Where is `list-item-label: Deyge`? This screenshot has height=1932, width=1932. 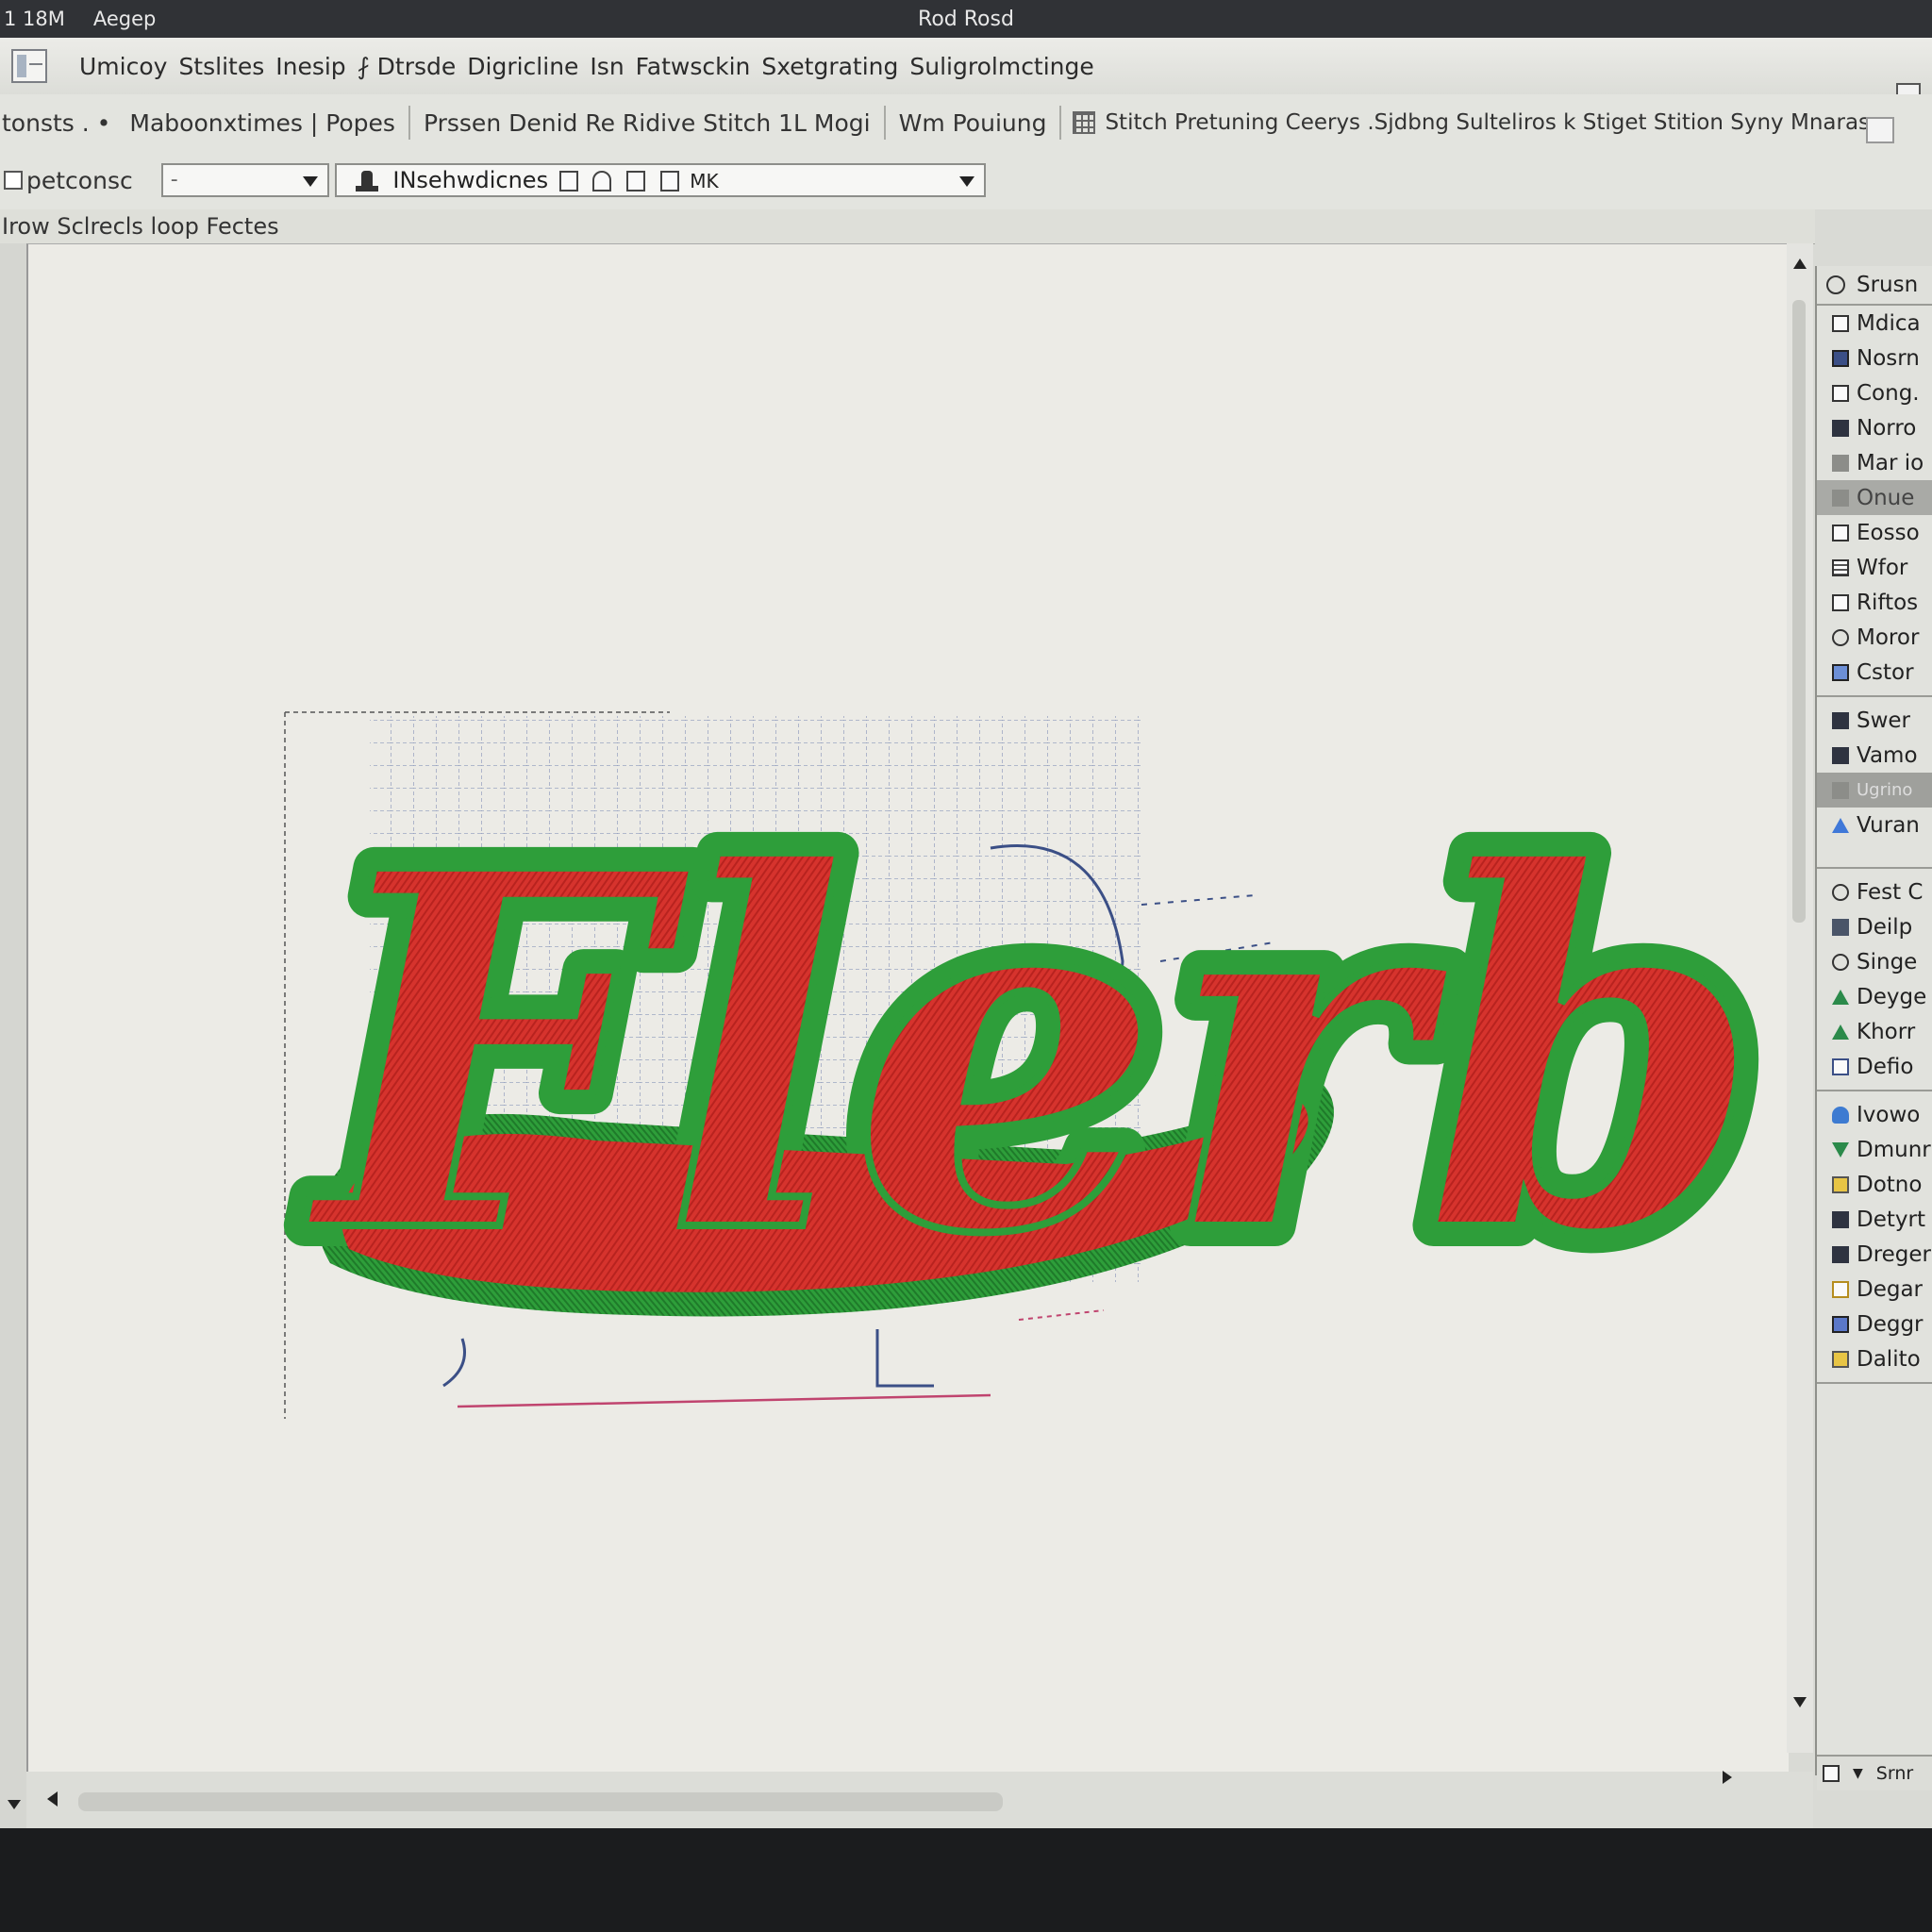
list-item-label: Deyge is located at coordinates (1892, 996).